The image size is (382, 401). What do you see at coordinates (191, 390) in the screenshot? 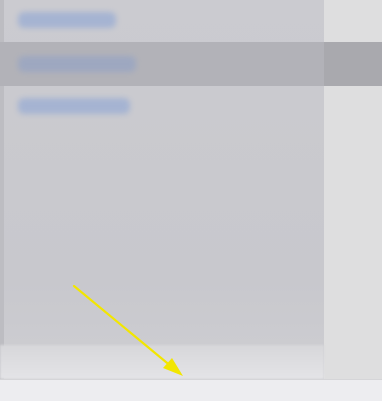
I see `bottom-edge` at bounding box center [191, 390].